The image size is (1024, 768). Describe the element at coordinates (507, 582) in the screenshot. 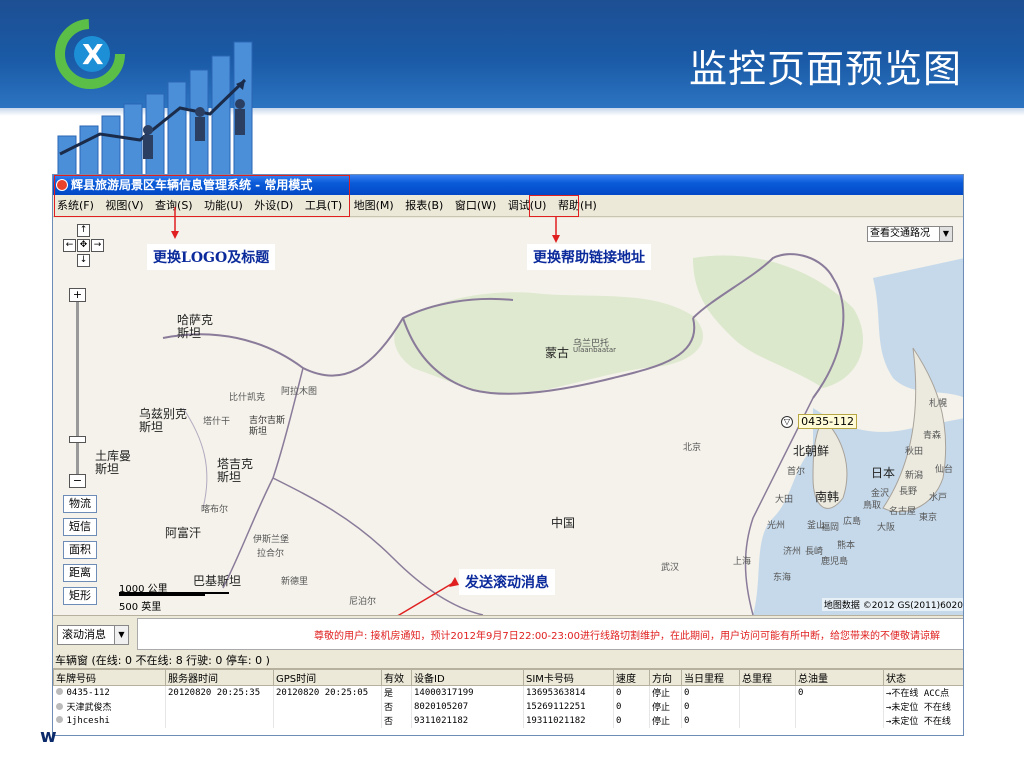

I see `annotation-scroll-msg: 发送滚动消息` at that location.